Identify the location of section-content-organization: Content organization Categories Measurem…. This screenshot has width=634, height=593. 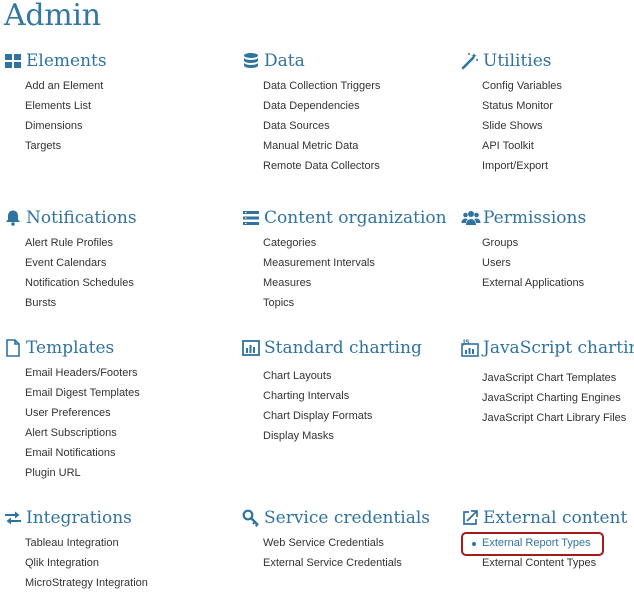
(344, 258).